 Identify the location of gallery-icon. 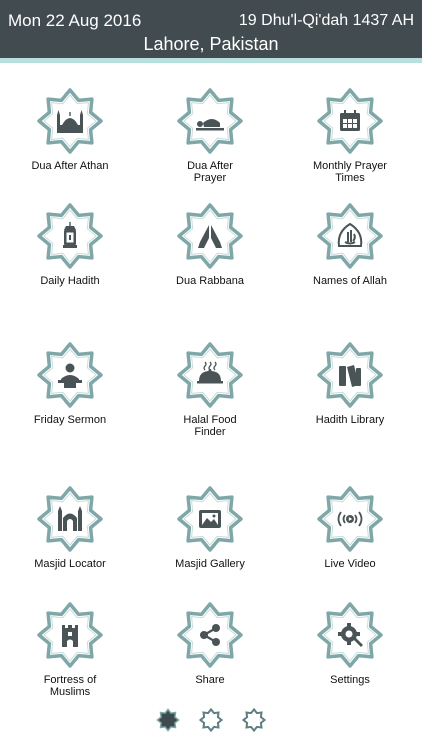
(210, 519).